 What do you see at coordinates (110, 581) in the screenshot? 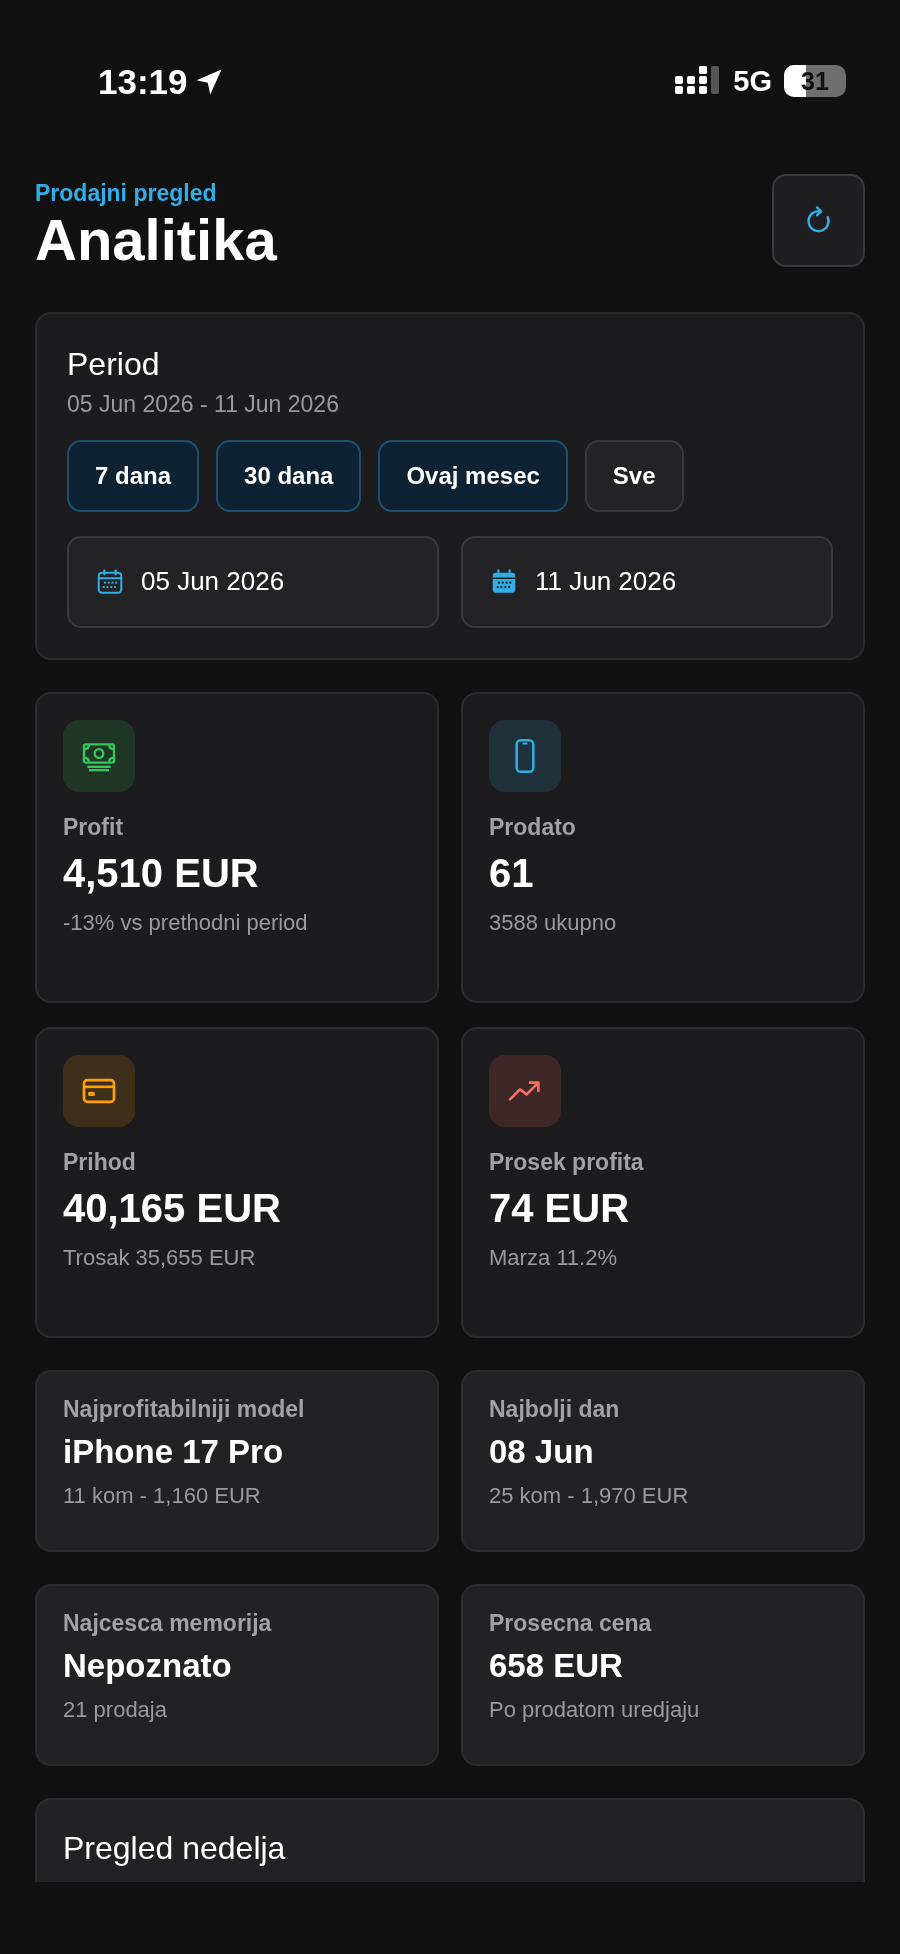
I see `calendar-icon` at bounding box center [110, 581].